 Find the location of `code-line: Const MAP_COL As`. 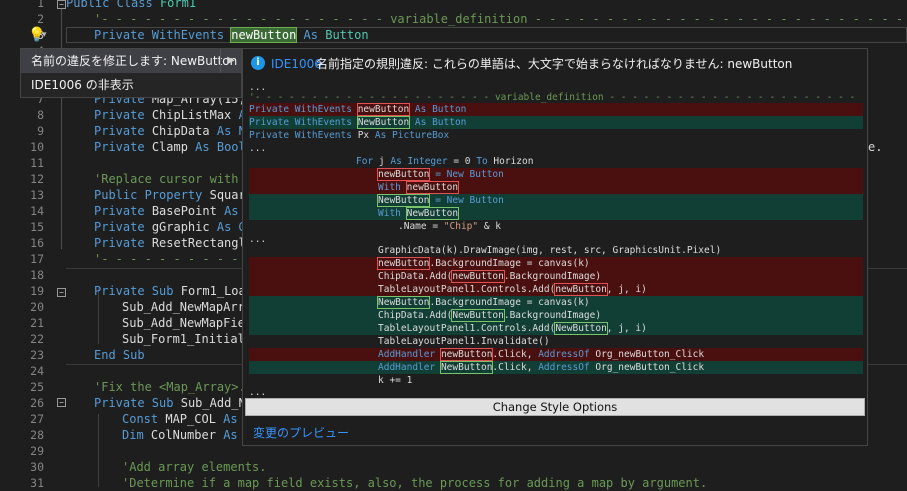

code-line: Const MAP_COL As is located at coordinates (180, 419).